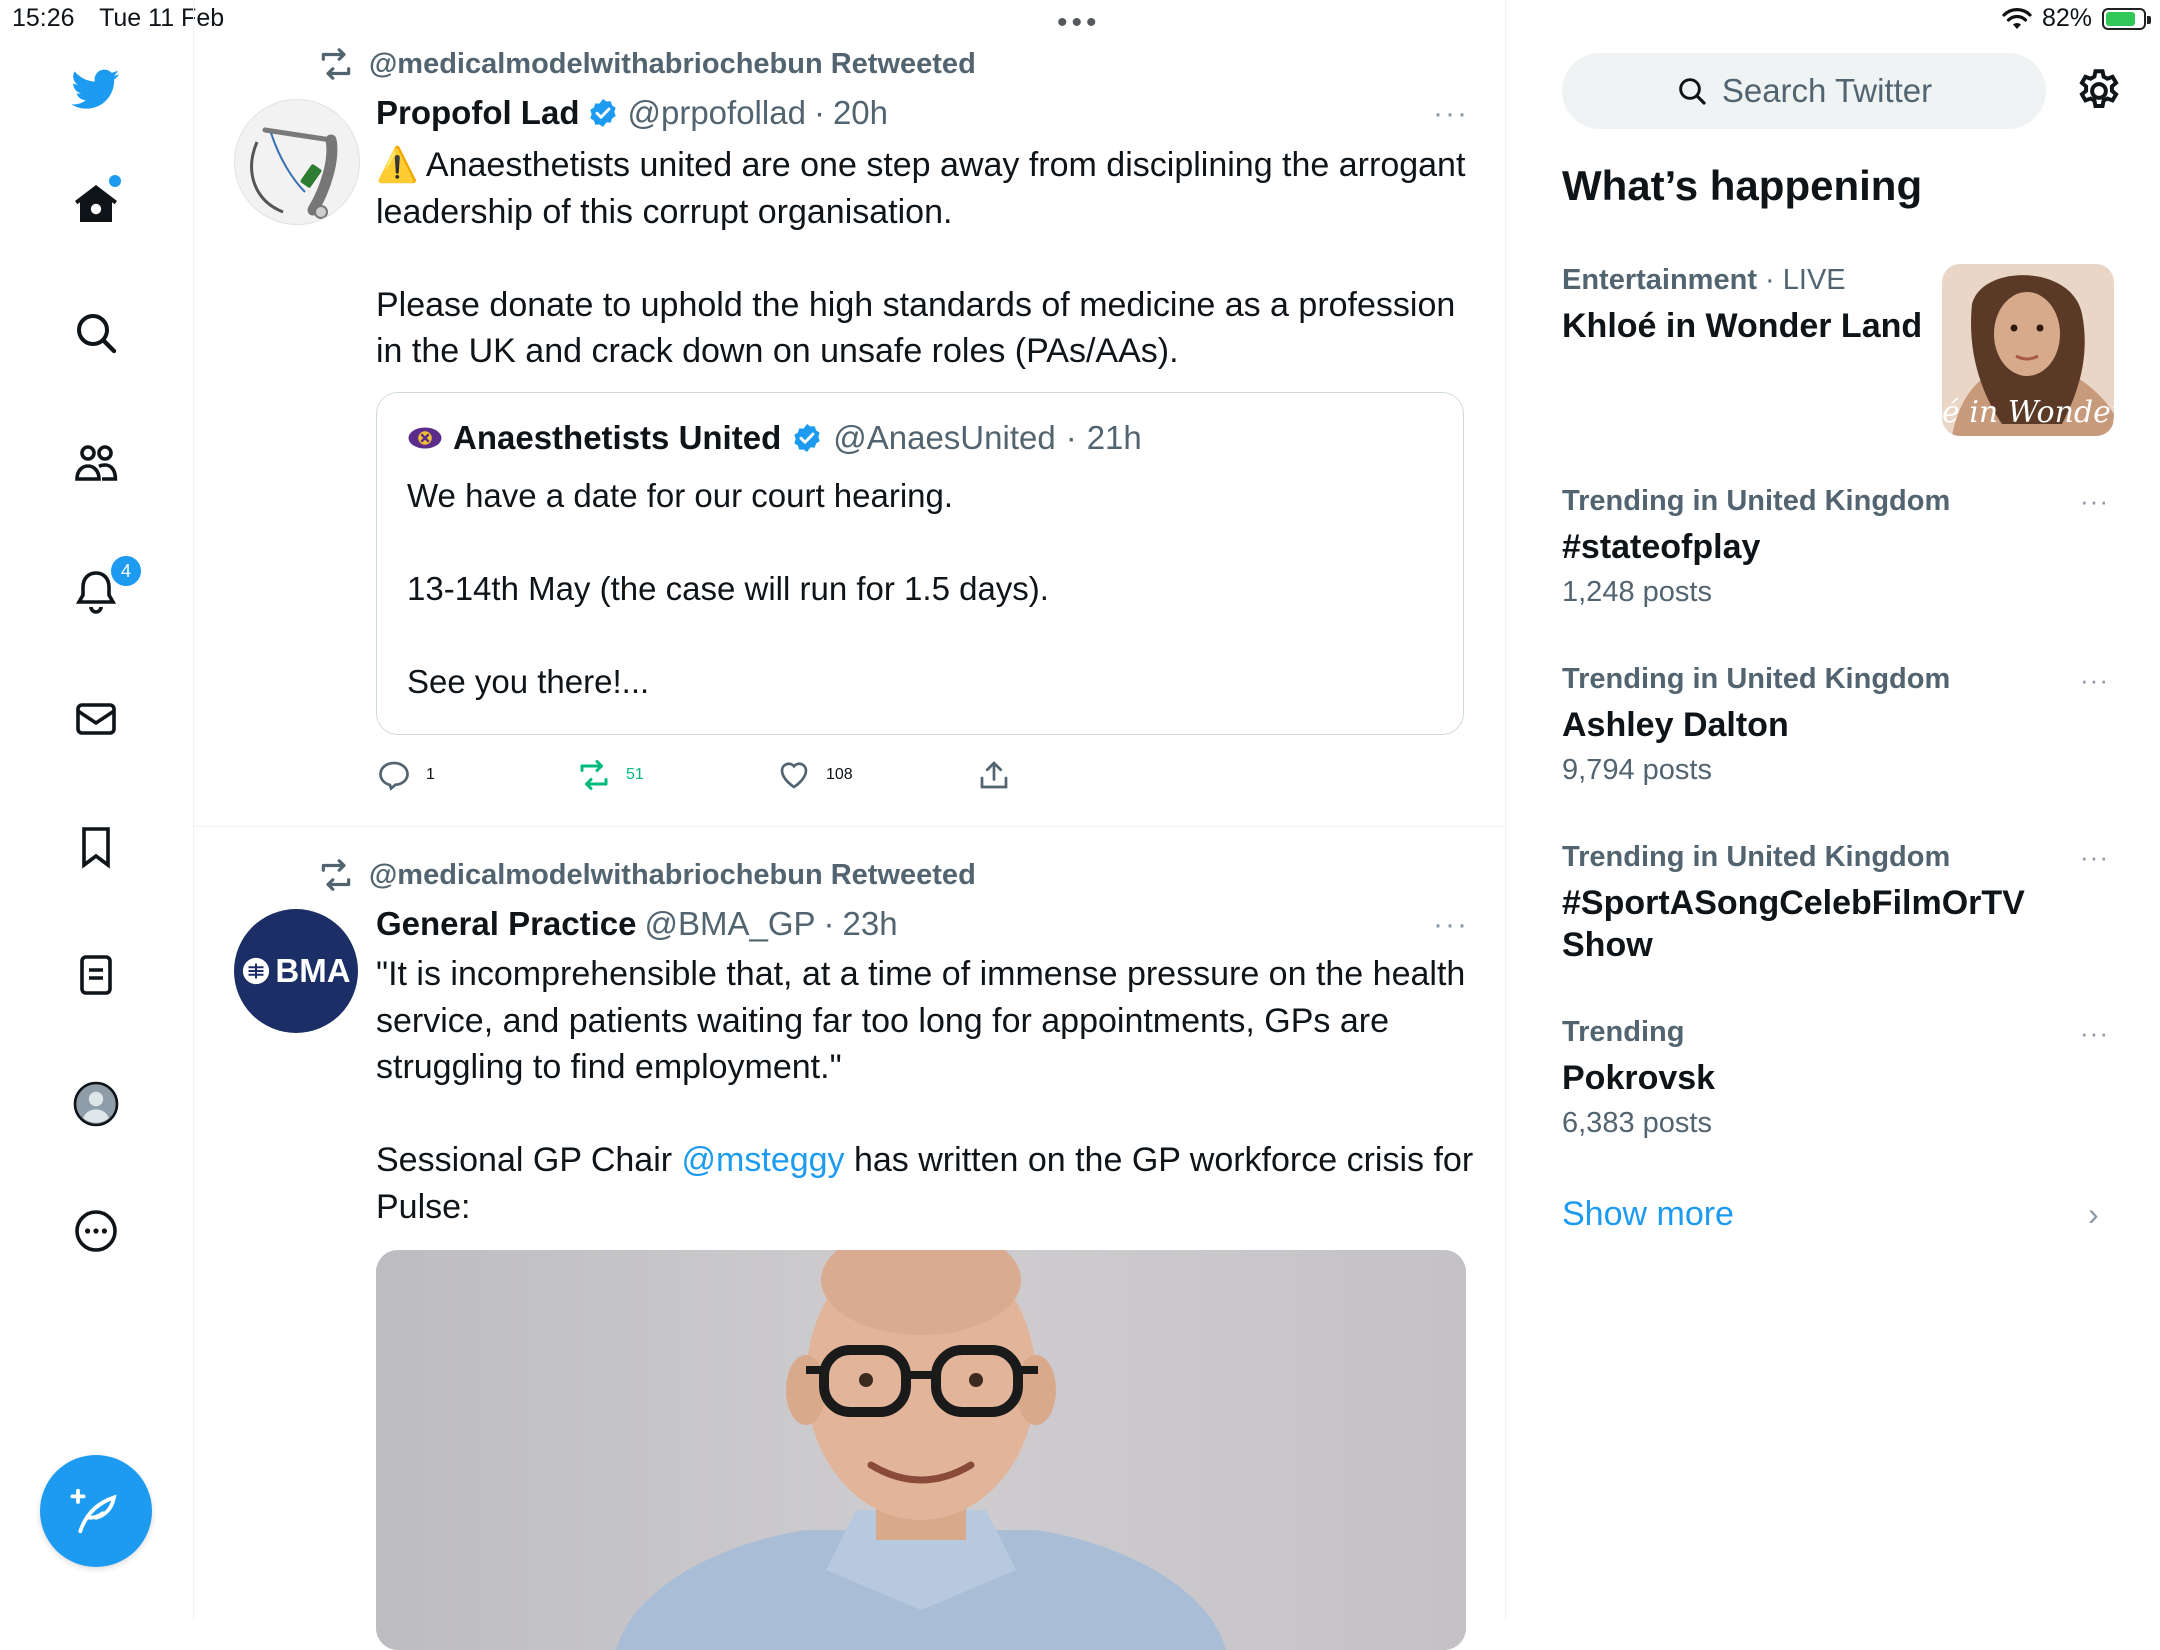 This screenshot has width=2160, height=1650. What do you see at coordinates (610, 775) in the screenshot?
I see `retweet-button: 51` at bounding box center [610, 775].